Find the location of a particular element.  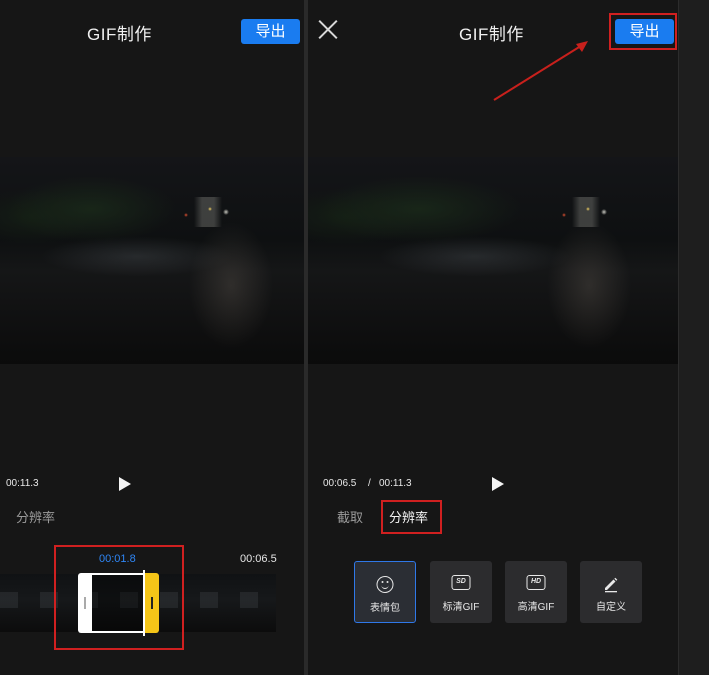

preset-sd-gif: SD 标清GIF is located at coordinates (461, 592).